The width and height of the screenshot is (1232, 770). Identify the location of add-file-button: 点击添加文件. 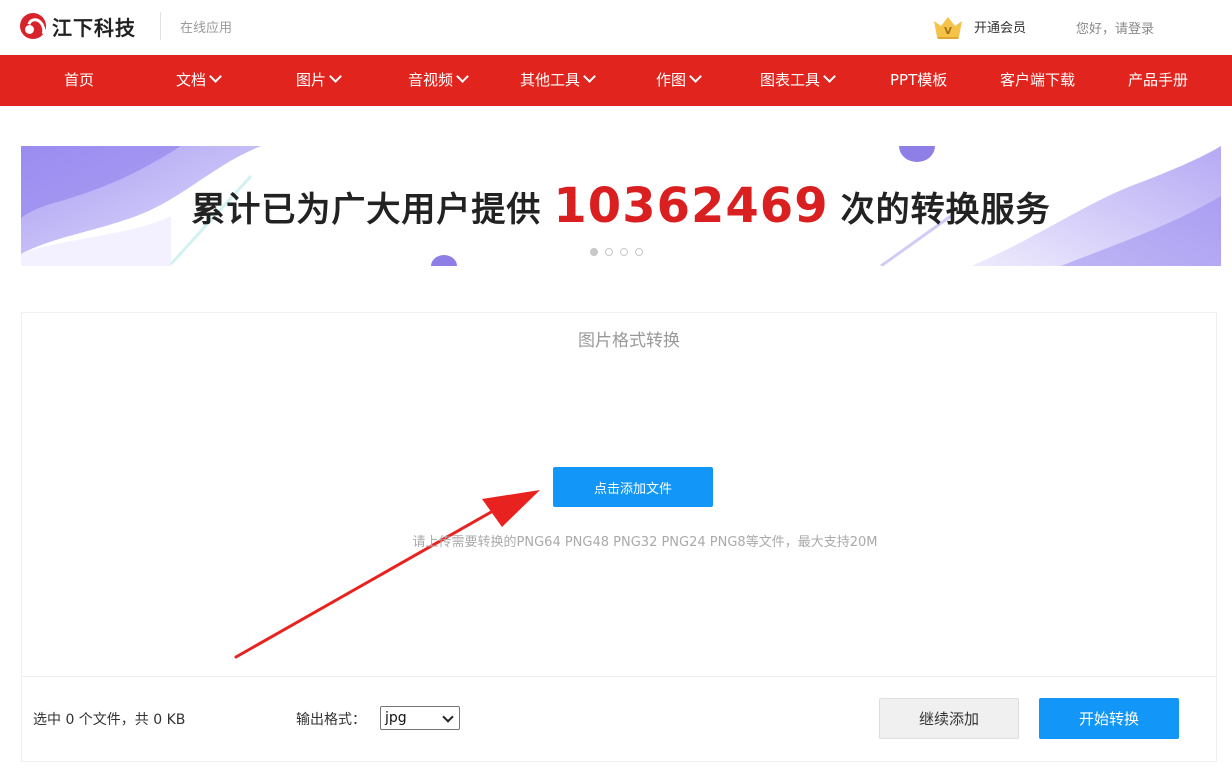
(633, 487).